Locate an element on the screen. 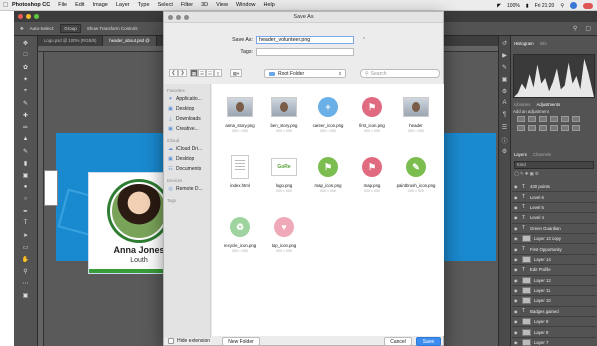  tab-histogram: Histogram is located at coordinates (524, 43).